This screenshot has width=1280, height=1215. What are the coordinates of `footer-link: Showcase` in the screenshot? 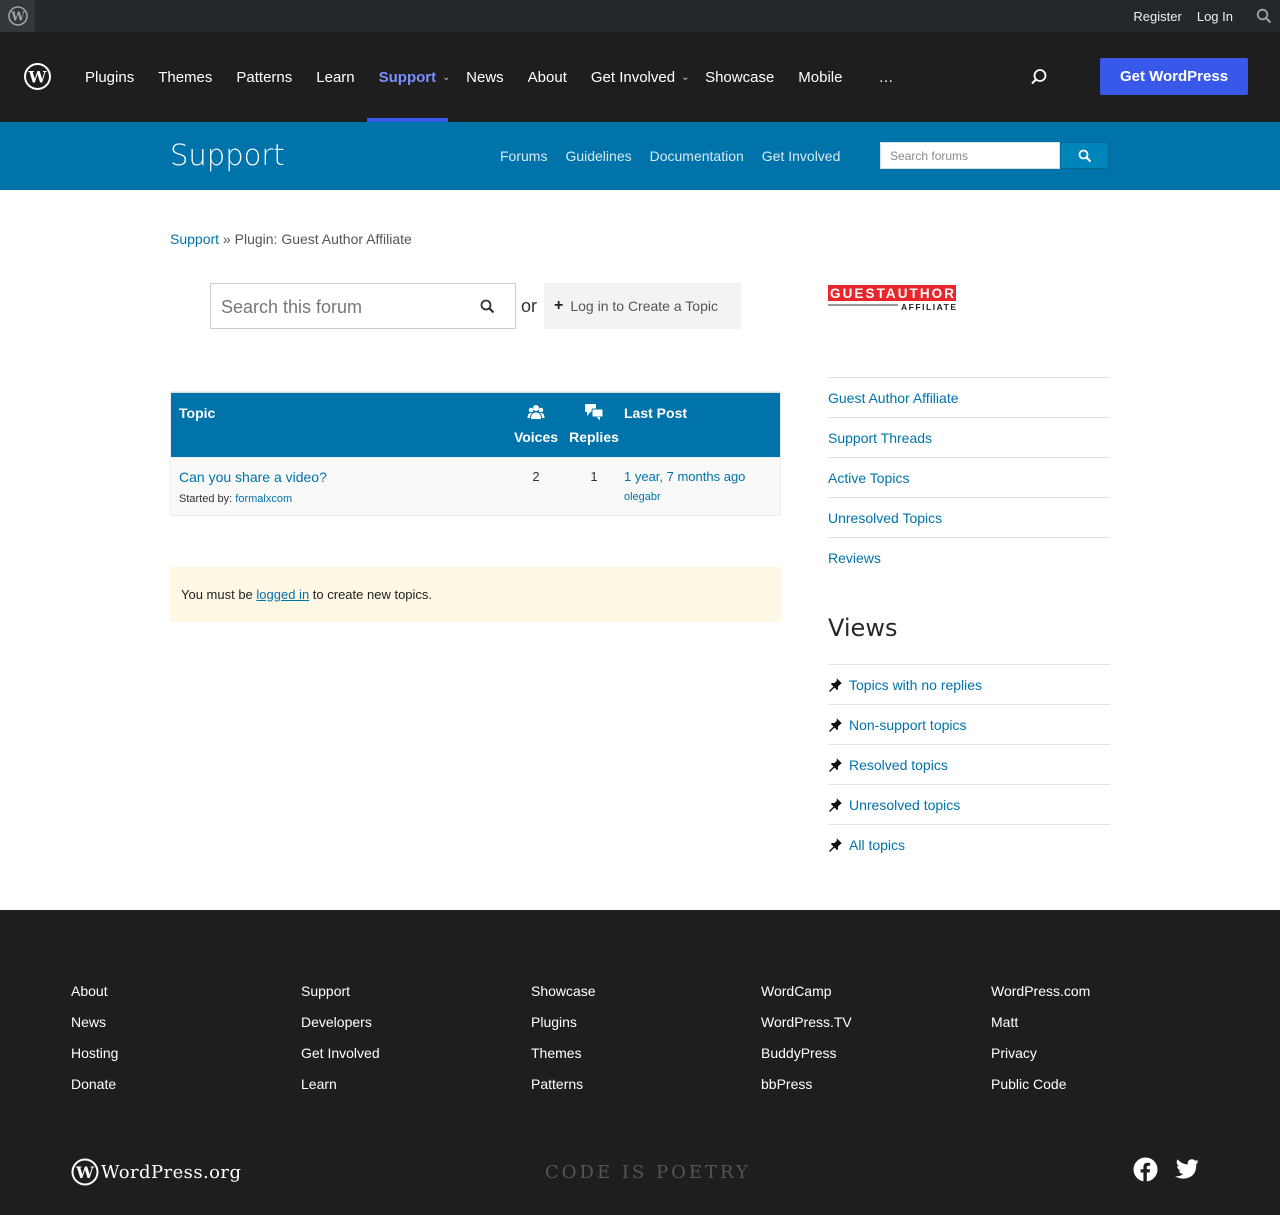 It's located at (563, 998).